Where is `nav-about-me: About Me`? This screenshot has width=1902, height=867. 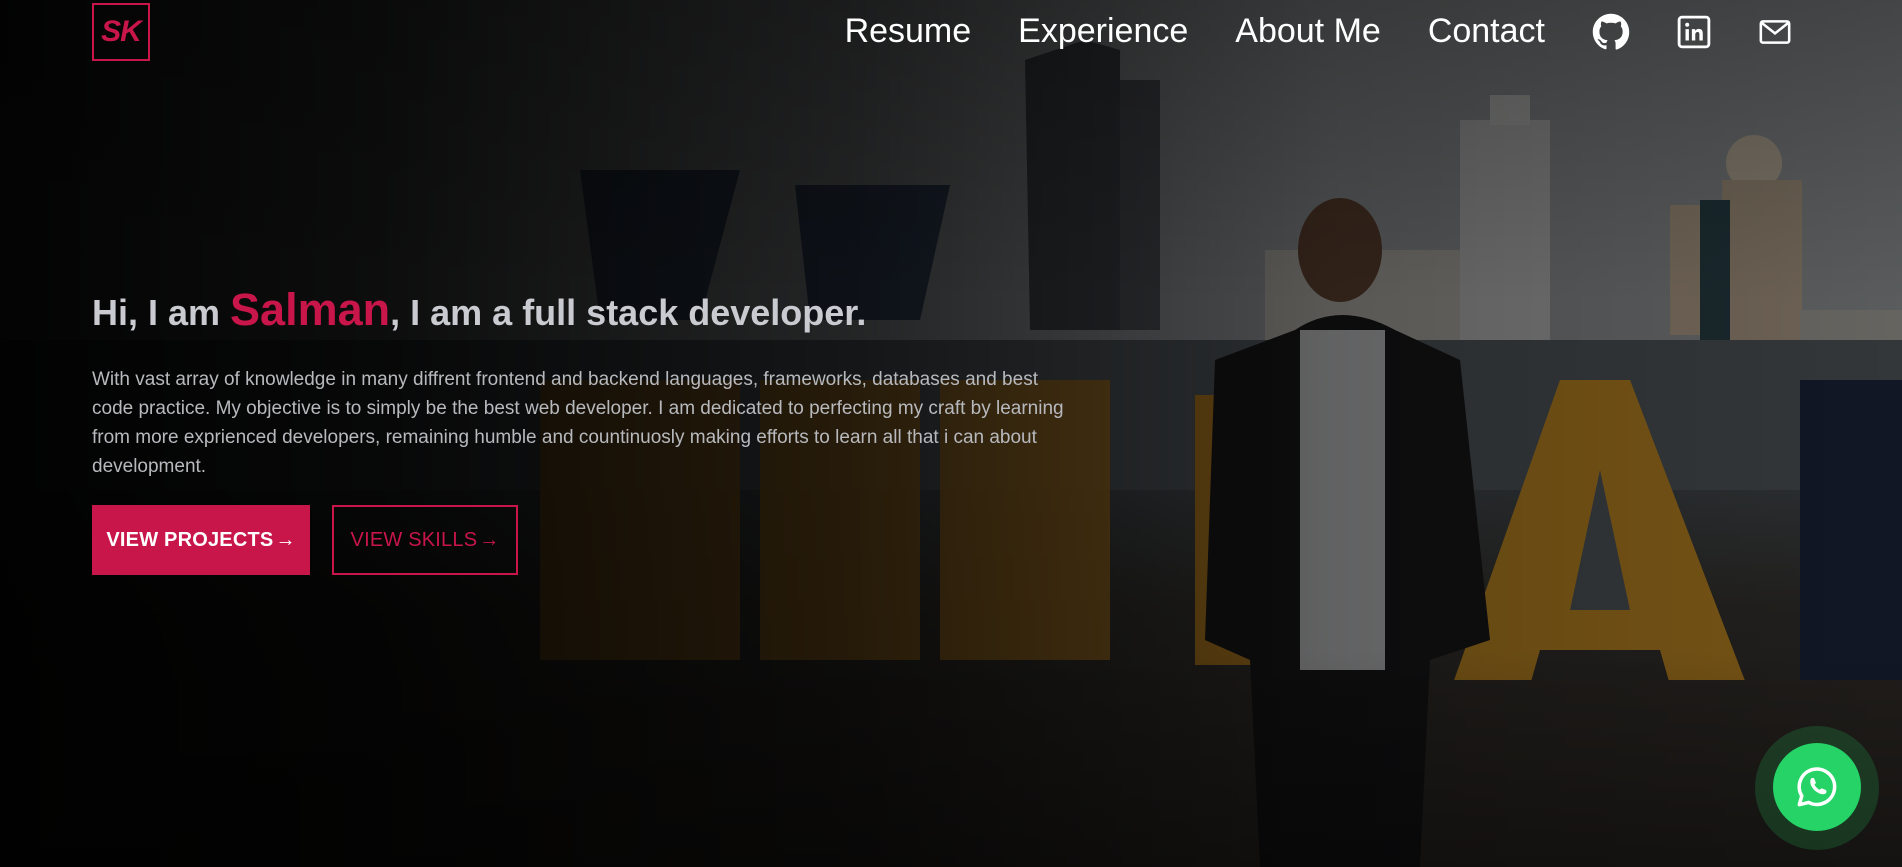 nav-about-me: About Me is located at coordinates (1308, 31).